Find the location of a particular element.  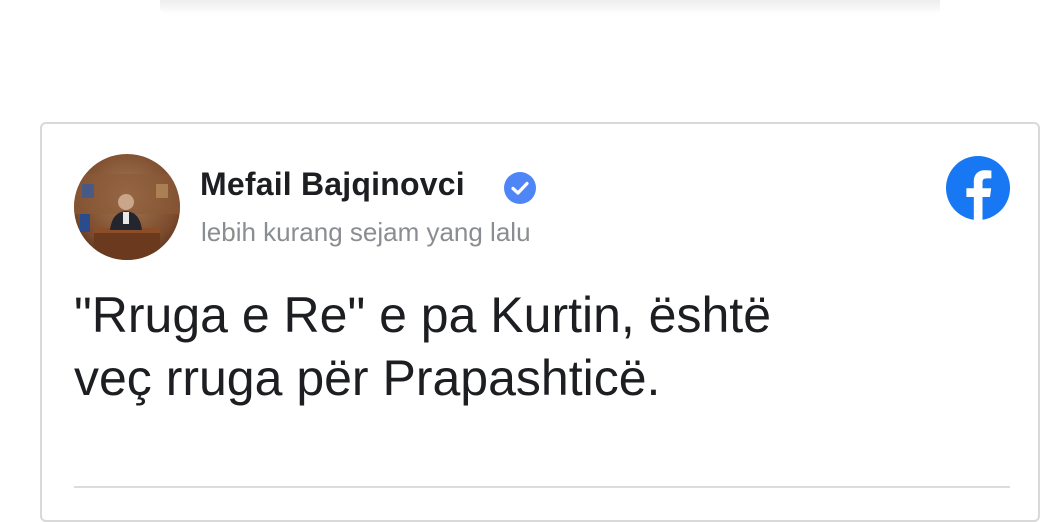

facebook-icon is located at coordinates (978, 188).